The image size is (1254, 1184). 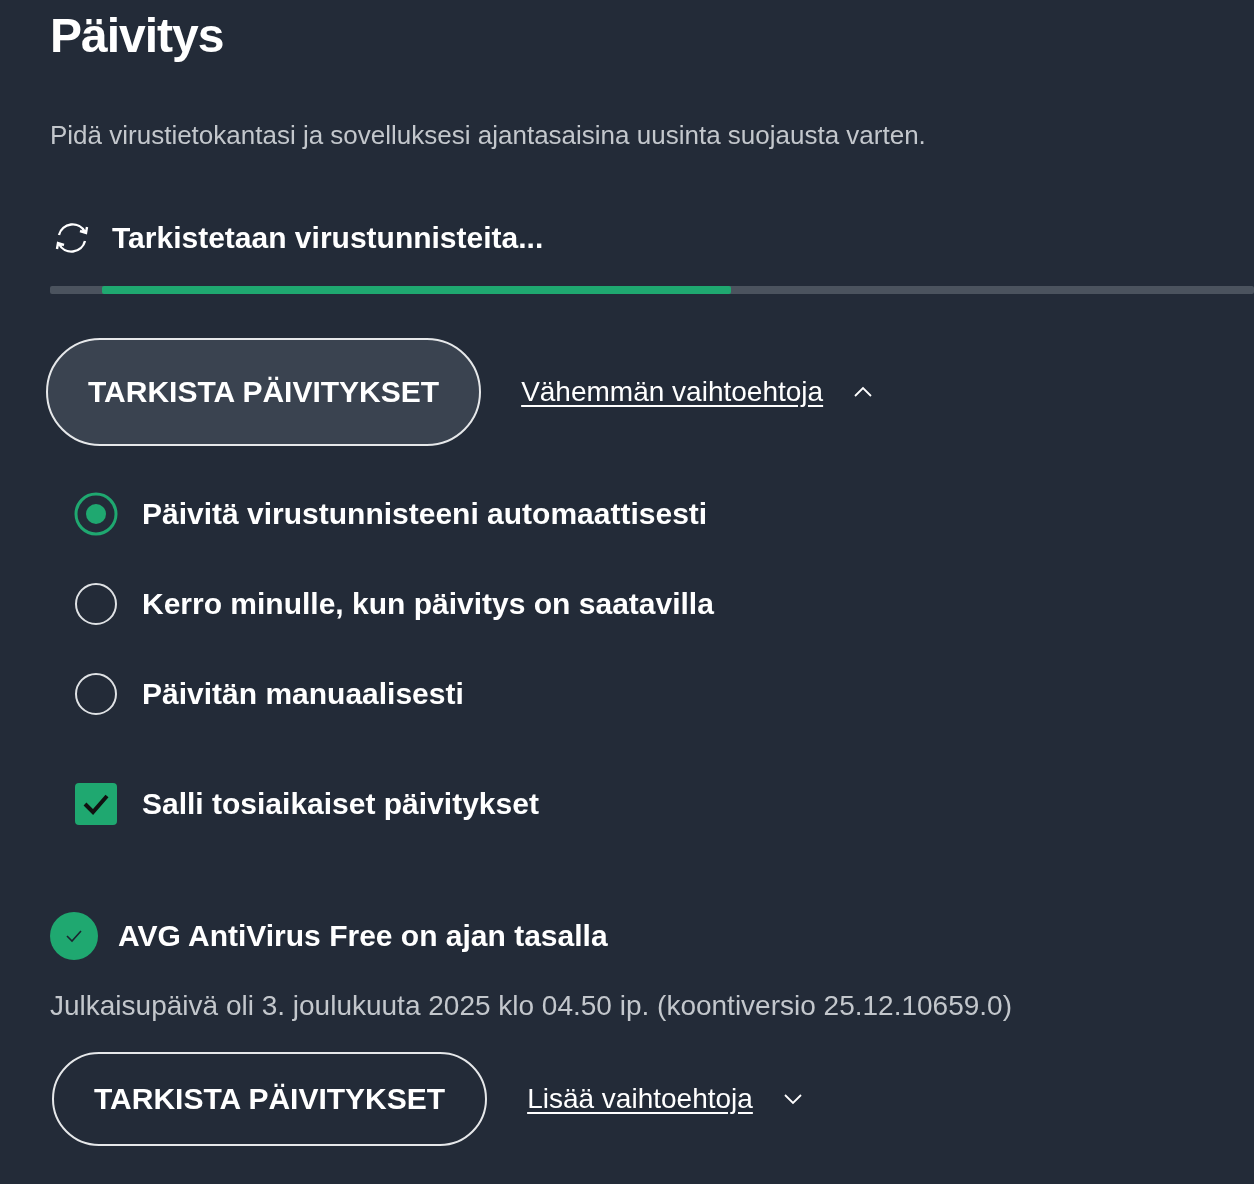 I want to click on options-link: Vähemmän vaihtoehtoja, so click(x=697, y=392).